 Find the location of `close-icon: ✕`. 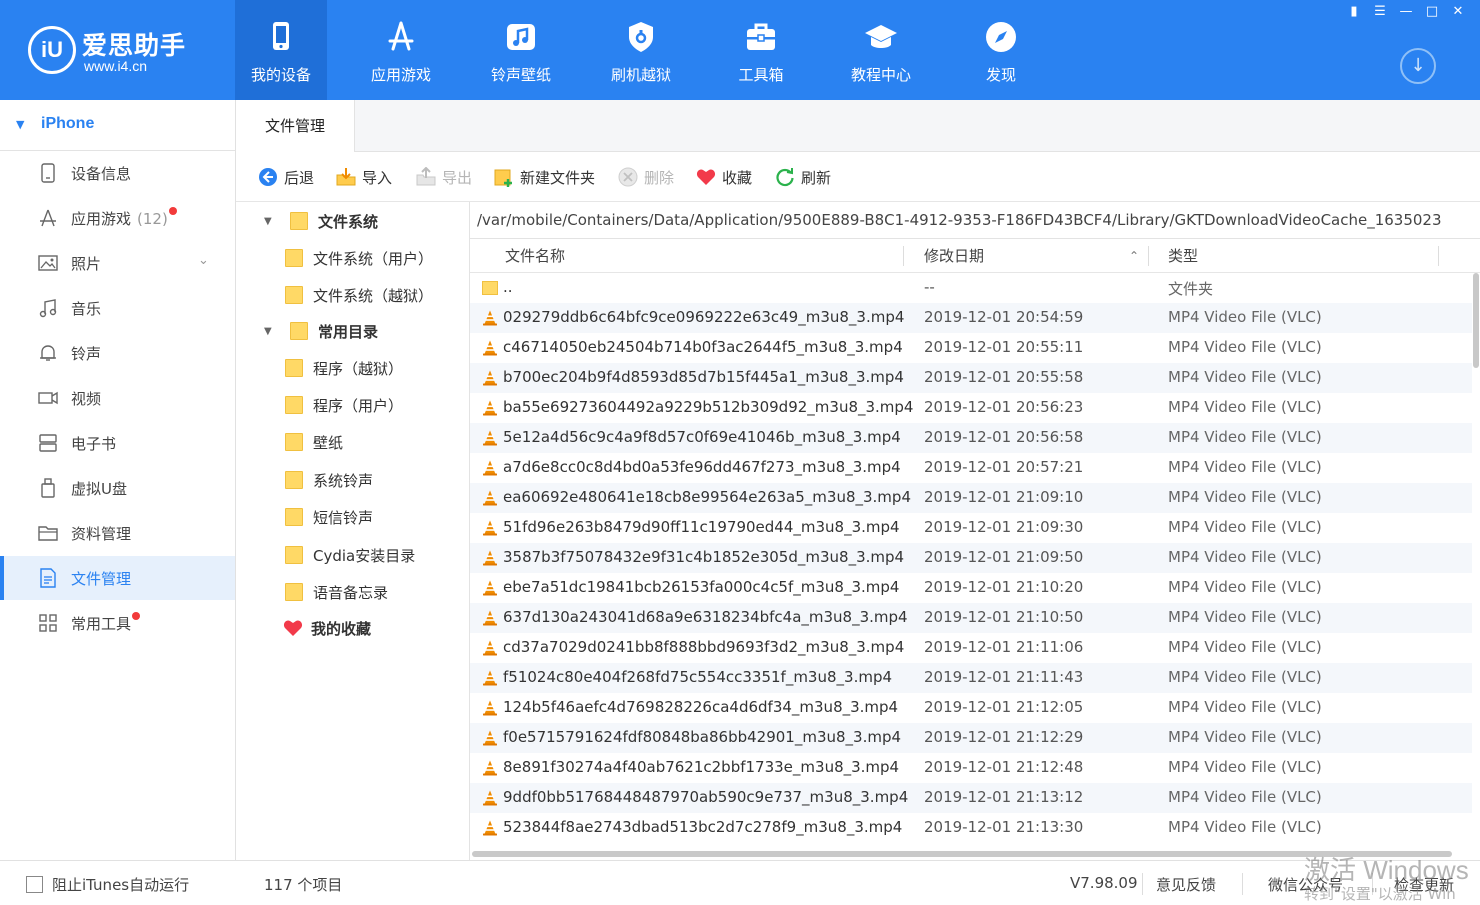

close-icon: ✕ is located at coordinates (1458, 12).